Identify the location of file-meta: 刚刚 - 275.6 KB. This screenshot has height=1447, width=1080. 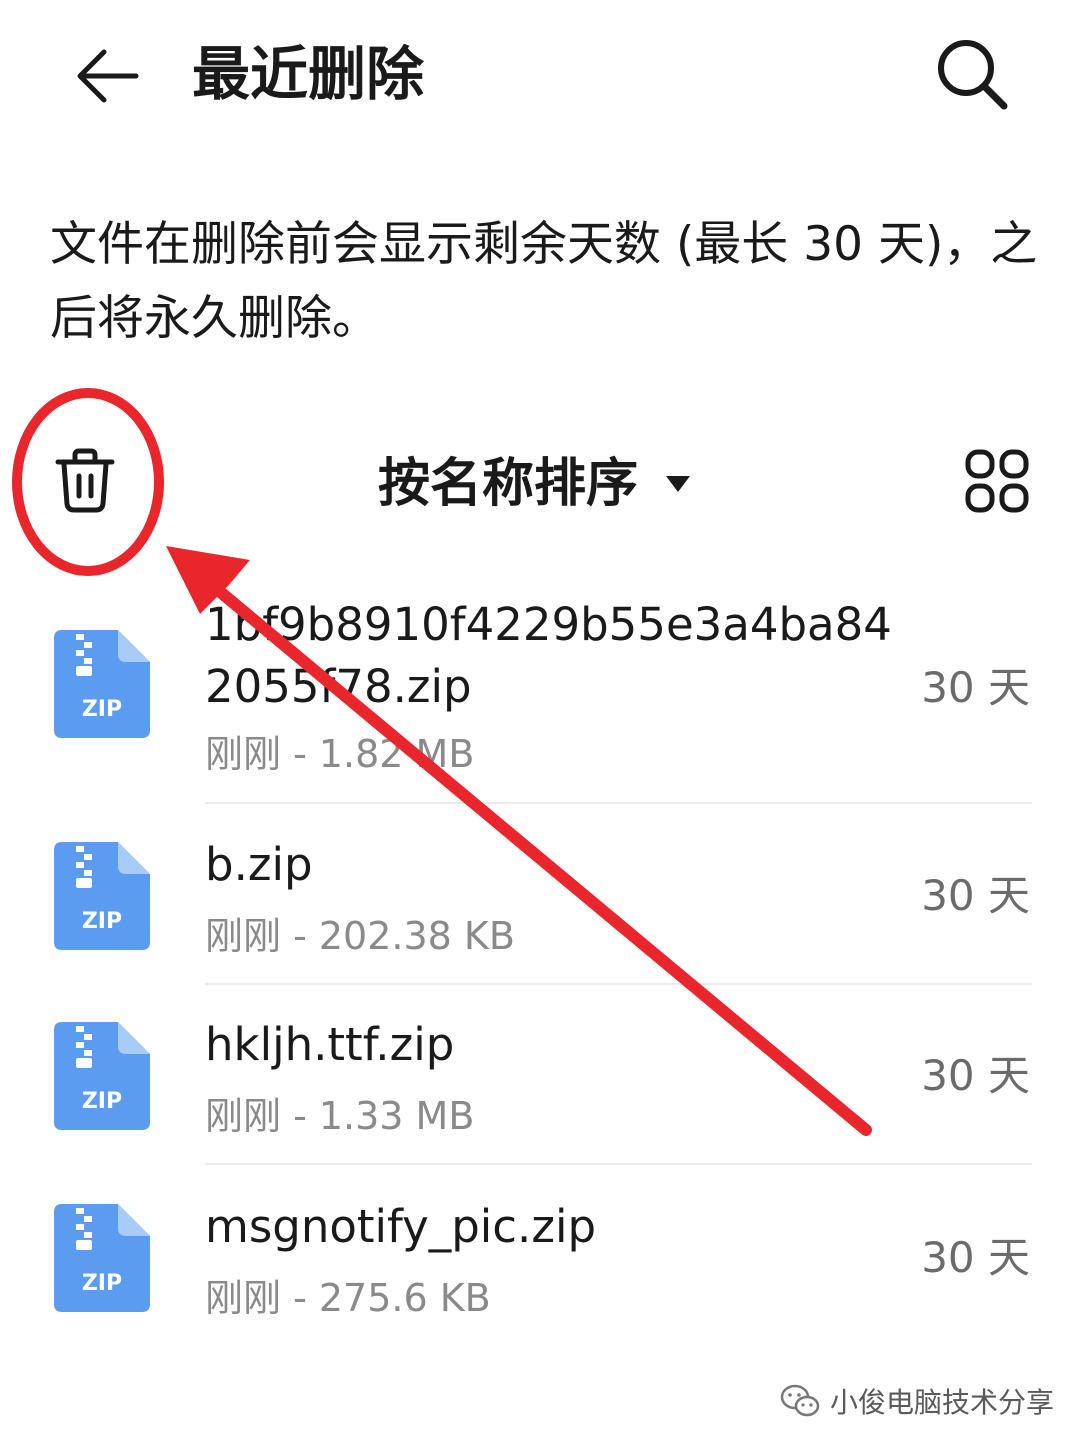
(348, 1298).